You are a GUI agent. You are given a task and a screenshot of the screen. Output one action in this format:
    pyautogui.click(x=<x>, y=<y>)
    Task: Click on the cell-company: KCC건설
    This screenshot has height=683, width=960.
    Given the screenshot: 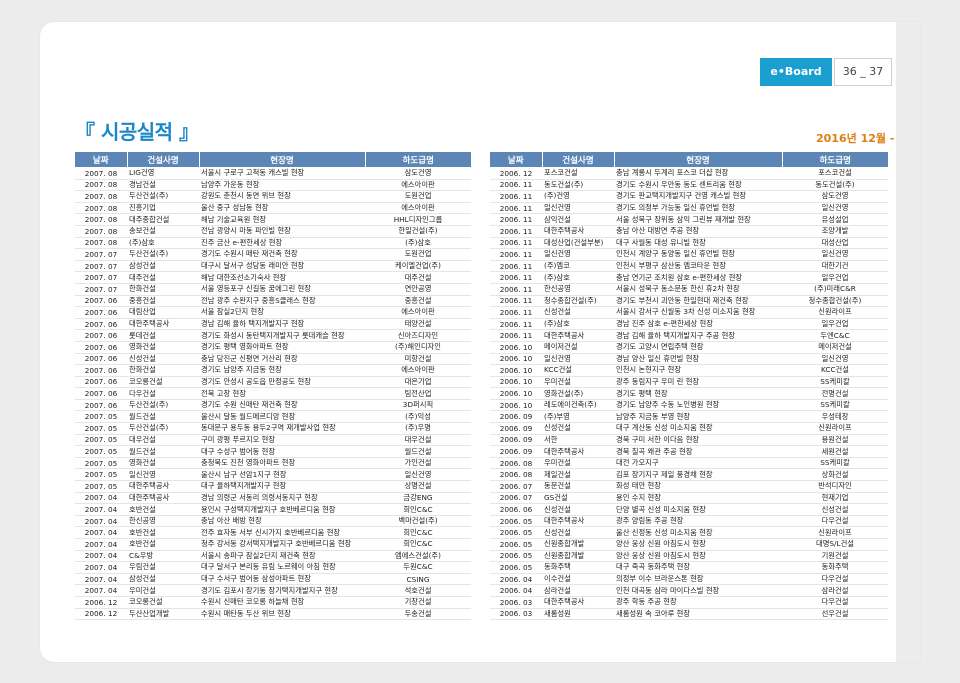 What is the action you would take?
    pyautogui.click(x=578, y=370)
    